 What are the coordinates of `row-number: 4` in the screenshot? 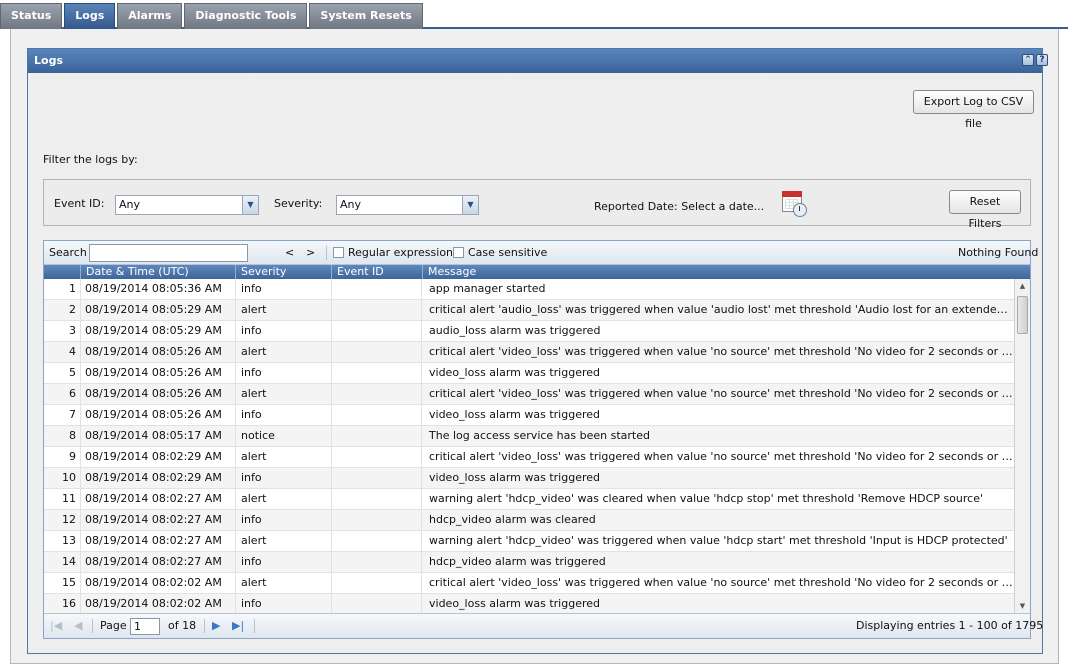 It's located at (72, 351).